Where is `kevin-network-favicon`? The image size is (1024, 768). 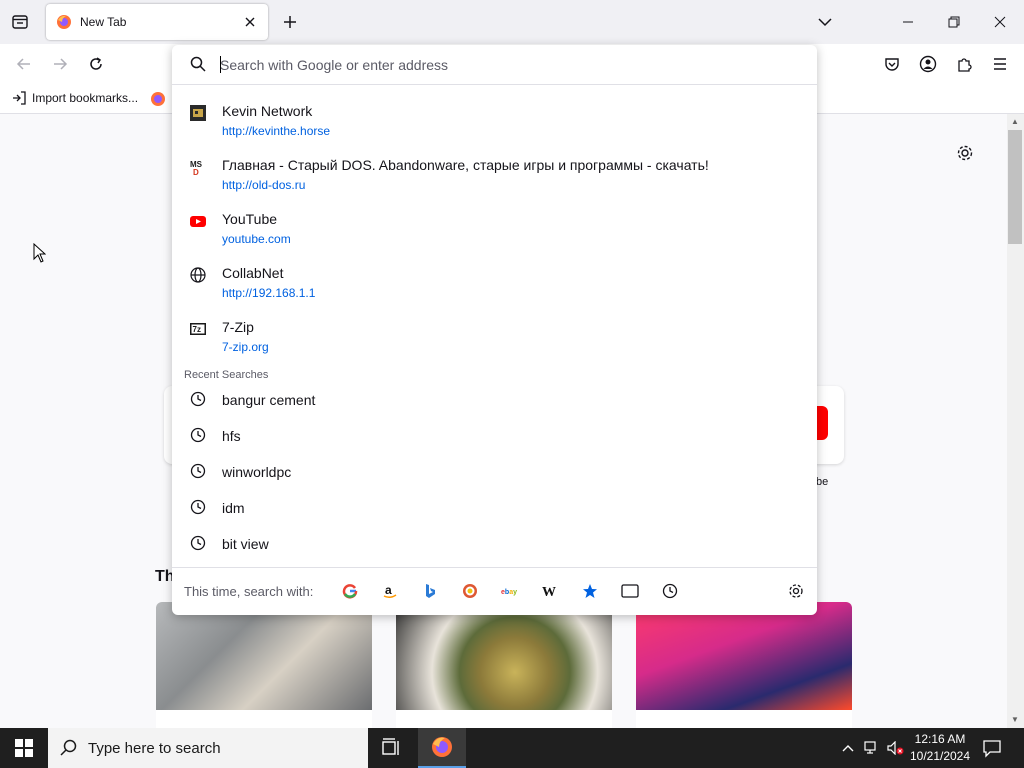 kevin-network-favicon is located at coordinates (198, 113).